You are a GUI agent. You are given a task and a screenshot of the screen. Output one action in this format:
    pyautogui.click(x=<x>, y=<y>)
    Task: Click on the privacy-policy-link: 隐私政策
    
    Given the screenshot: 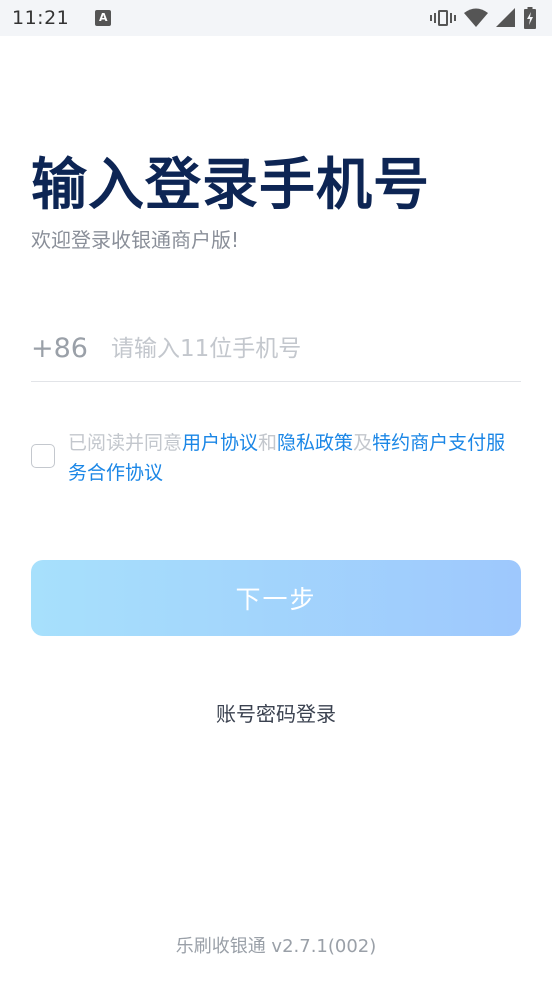 What is the action you would take?
    pyautogui.click(x=315, y=443)
    